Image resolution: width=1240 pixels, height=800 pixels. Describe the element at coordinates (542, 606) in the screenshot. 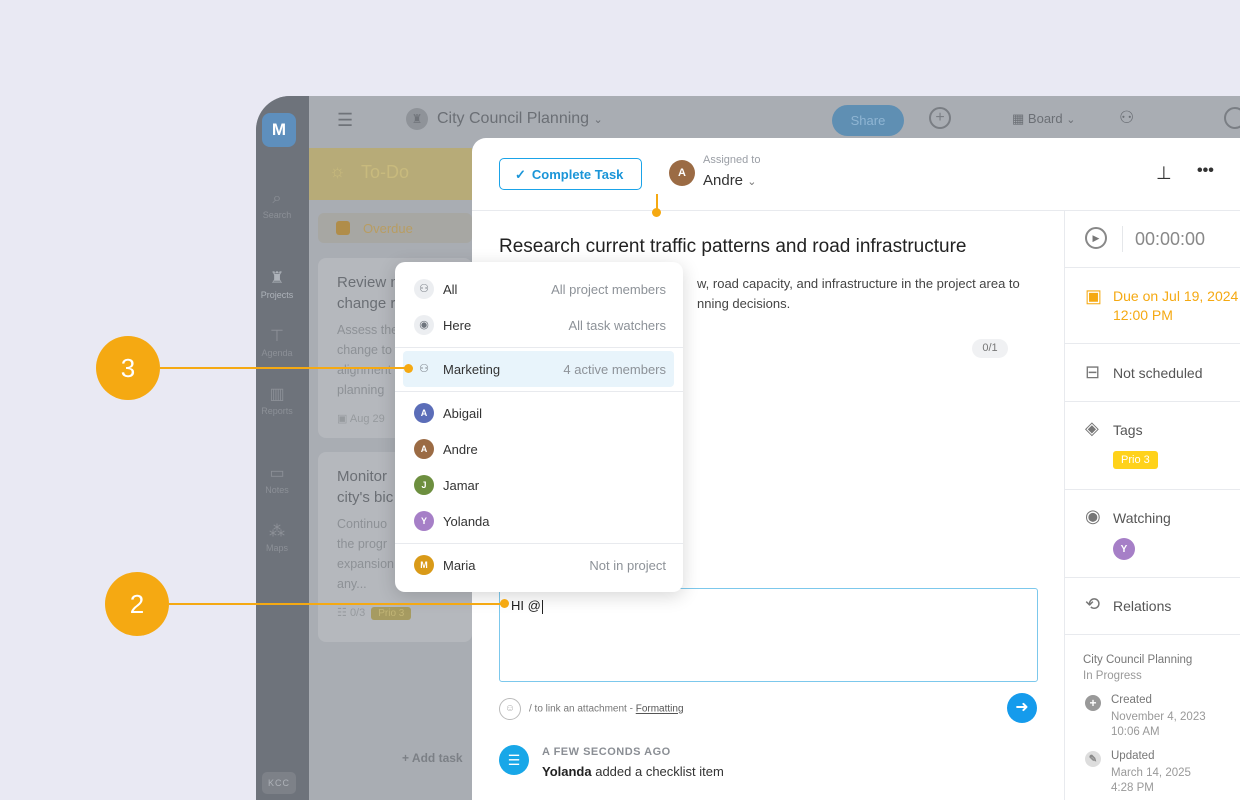

I see `text-caret` at that location.